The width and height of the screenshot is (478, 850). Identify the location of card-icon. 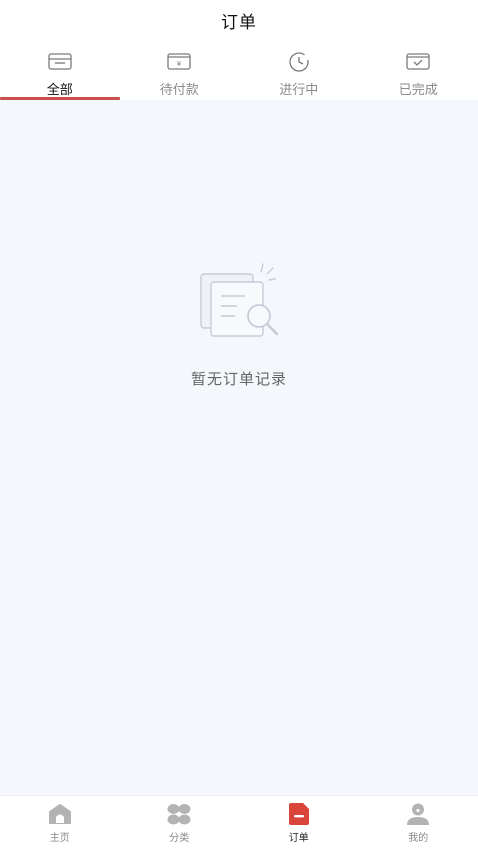
(60, 62).